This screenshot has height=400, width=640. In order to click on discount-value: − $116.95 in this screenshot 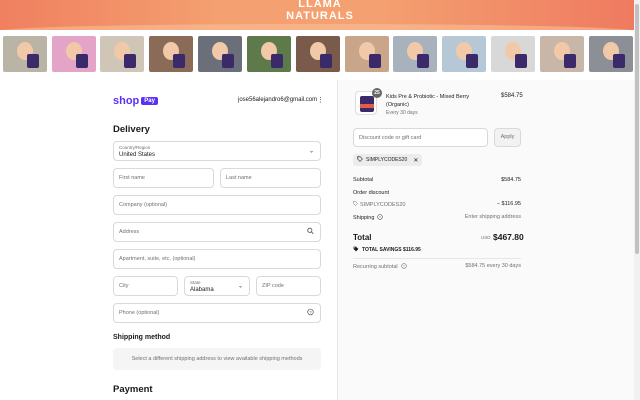, I will do `click(508, 204)`.